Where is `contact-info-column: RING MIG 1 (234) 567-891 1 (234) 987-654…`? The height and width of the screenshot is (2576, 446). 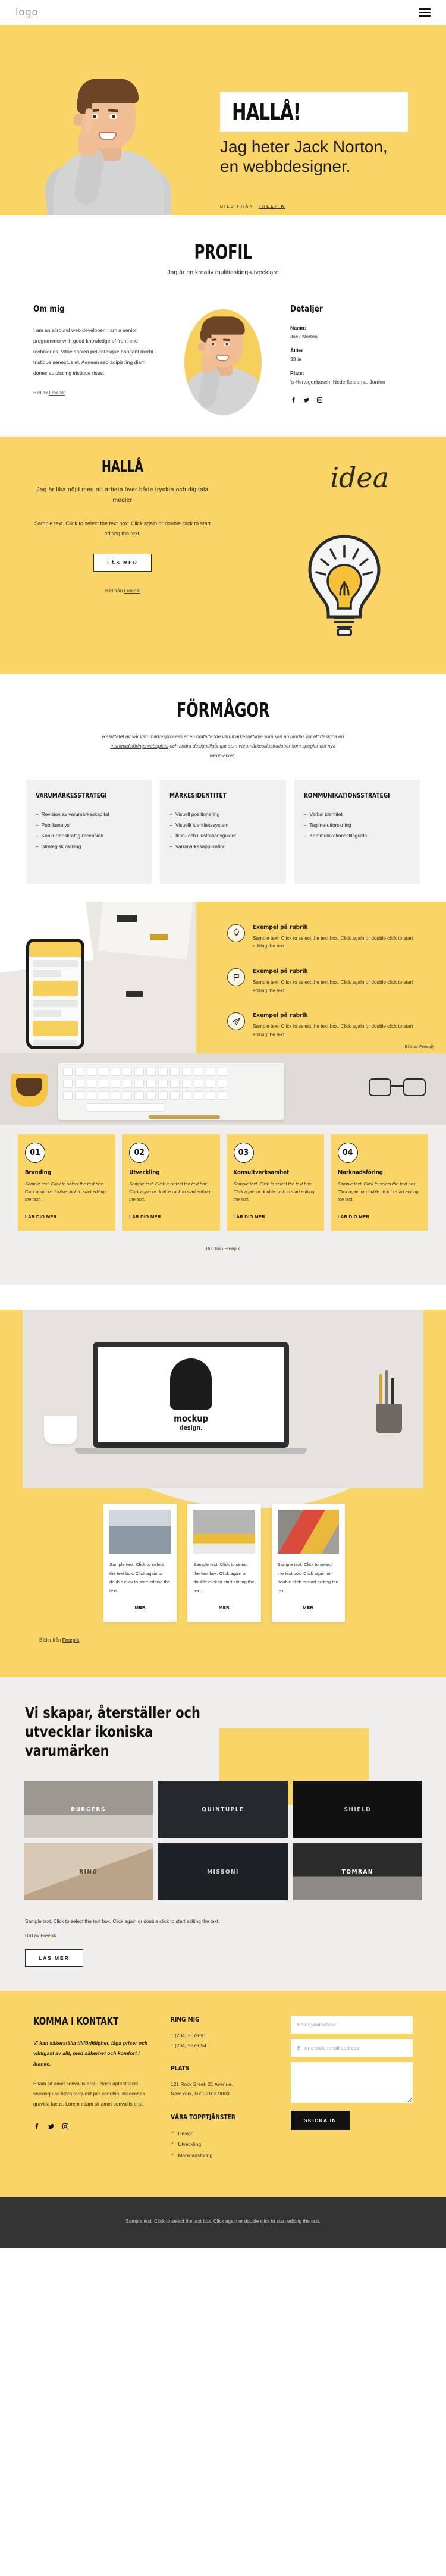 contact-info-column: RING MIG 1 (234) 567-891 1 (234) 987-654… is located at coordinates (223, 2088).